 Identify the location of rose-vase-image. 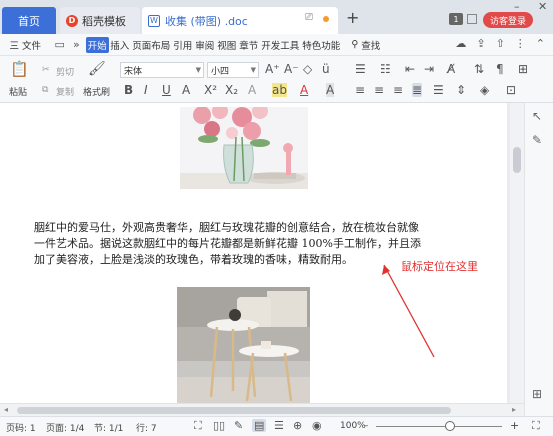
(244, 148).